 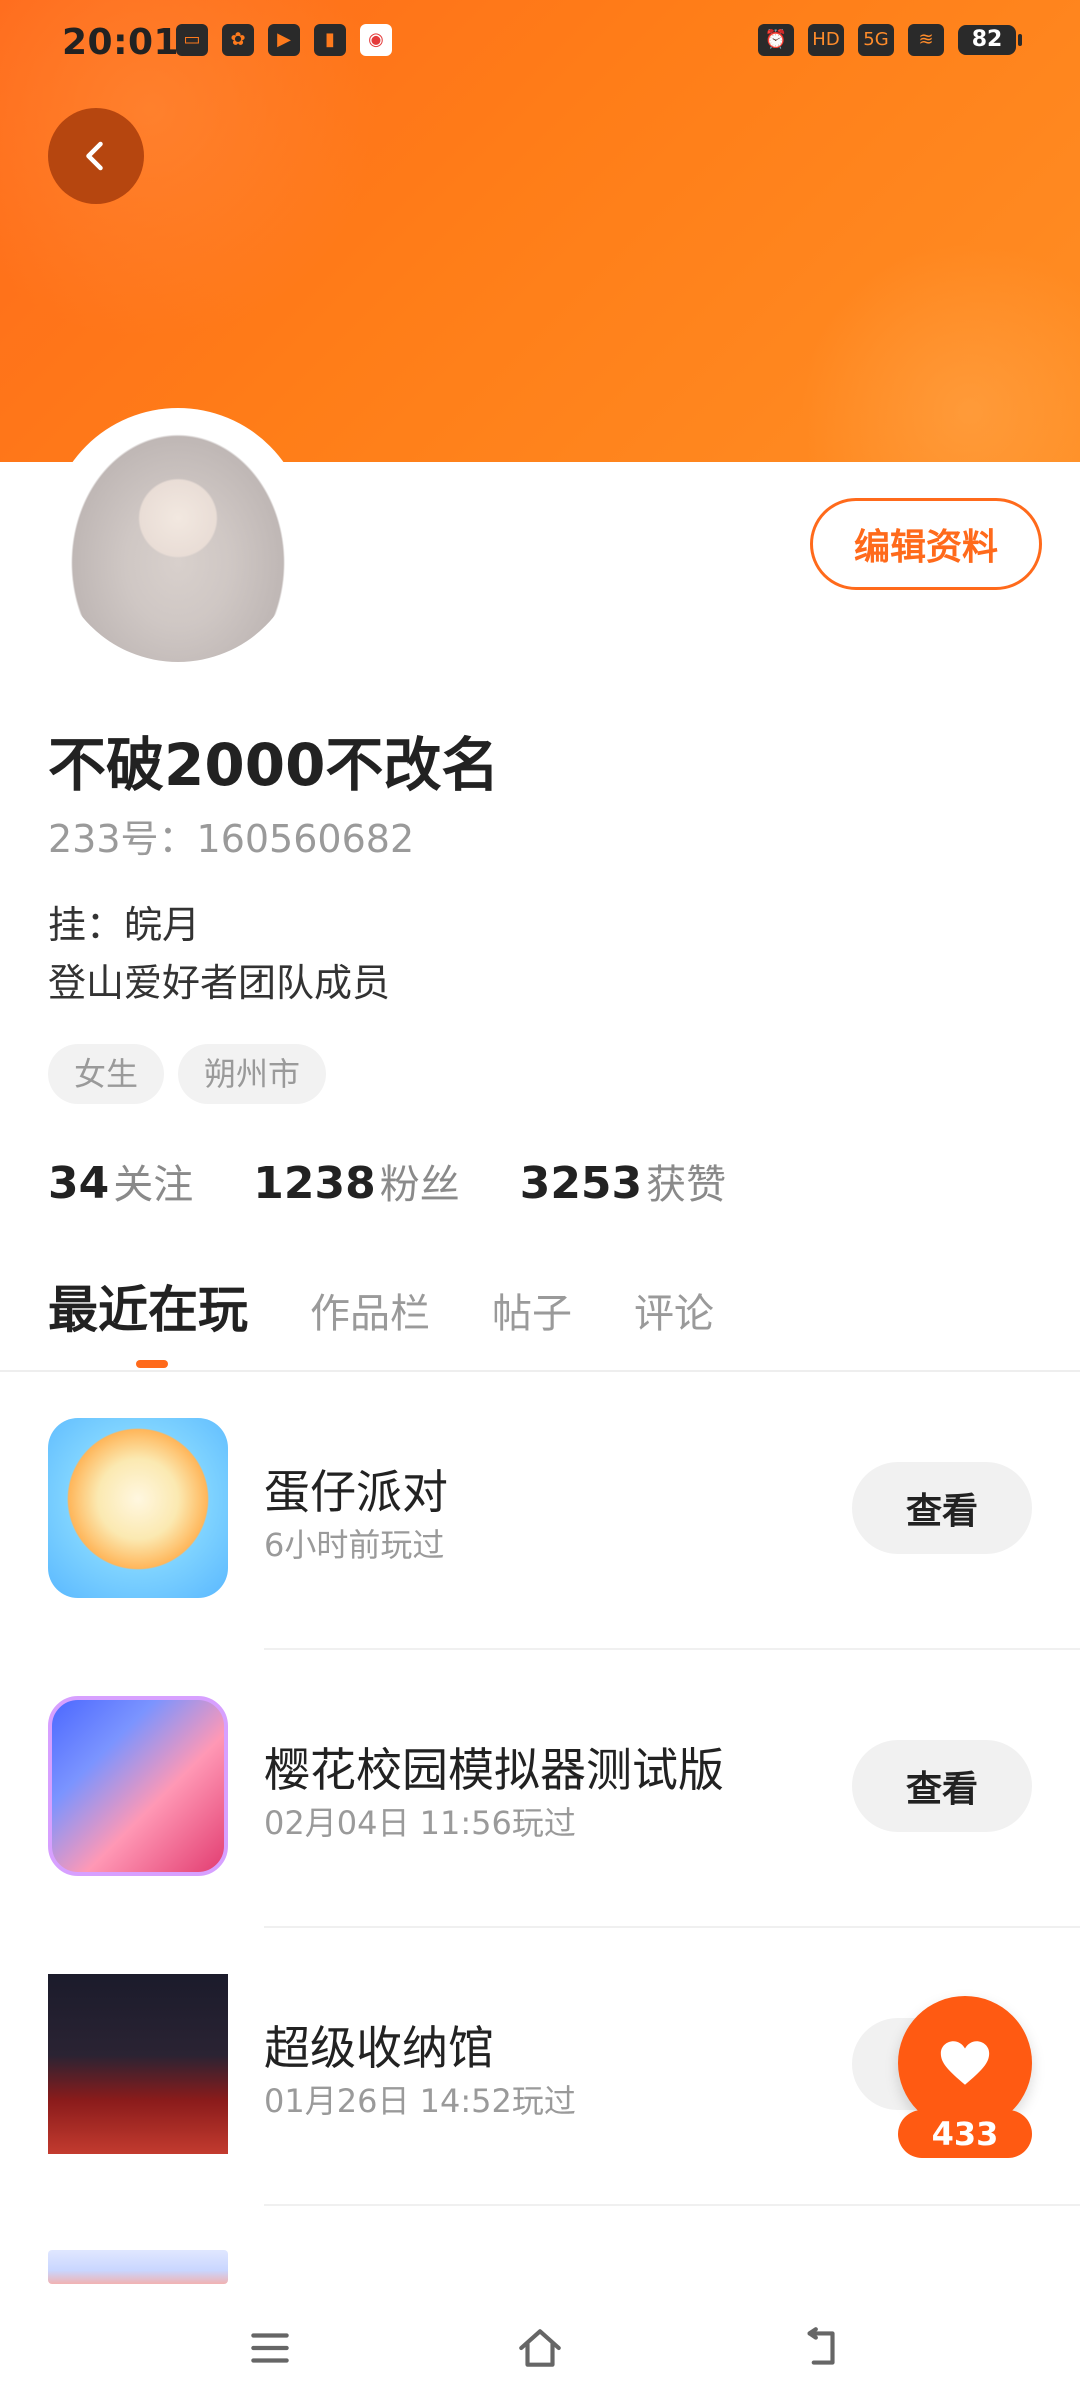 I want to click on stat-label: 关注, so click(x=153, y=1185).